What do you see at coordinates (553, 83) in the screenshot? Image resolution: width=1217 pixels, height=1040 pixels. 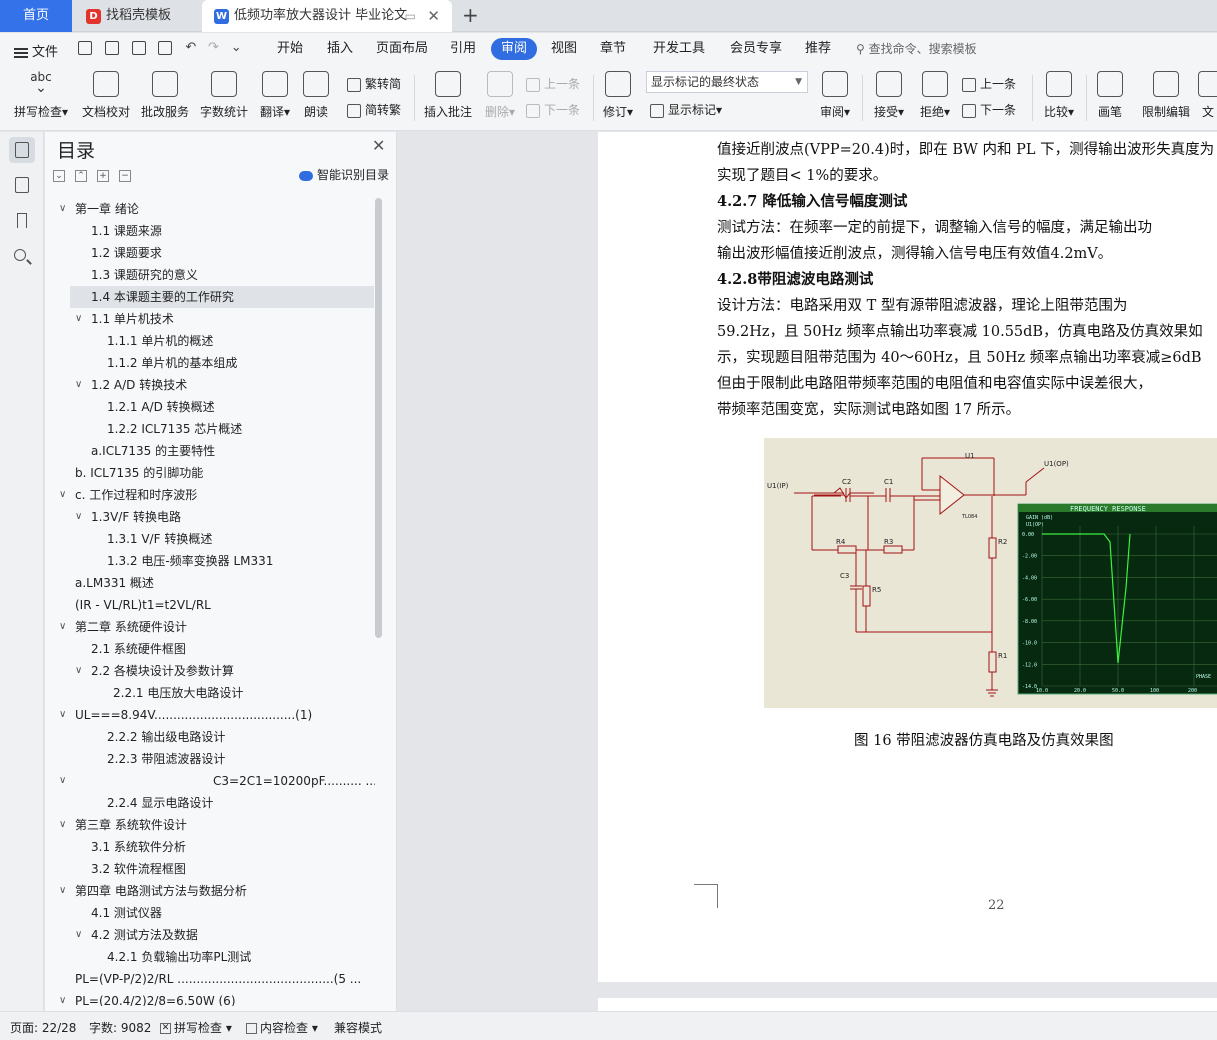 I see `prev-comment-button: 上一条` at bounding box center [553, 83].